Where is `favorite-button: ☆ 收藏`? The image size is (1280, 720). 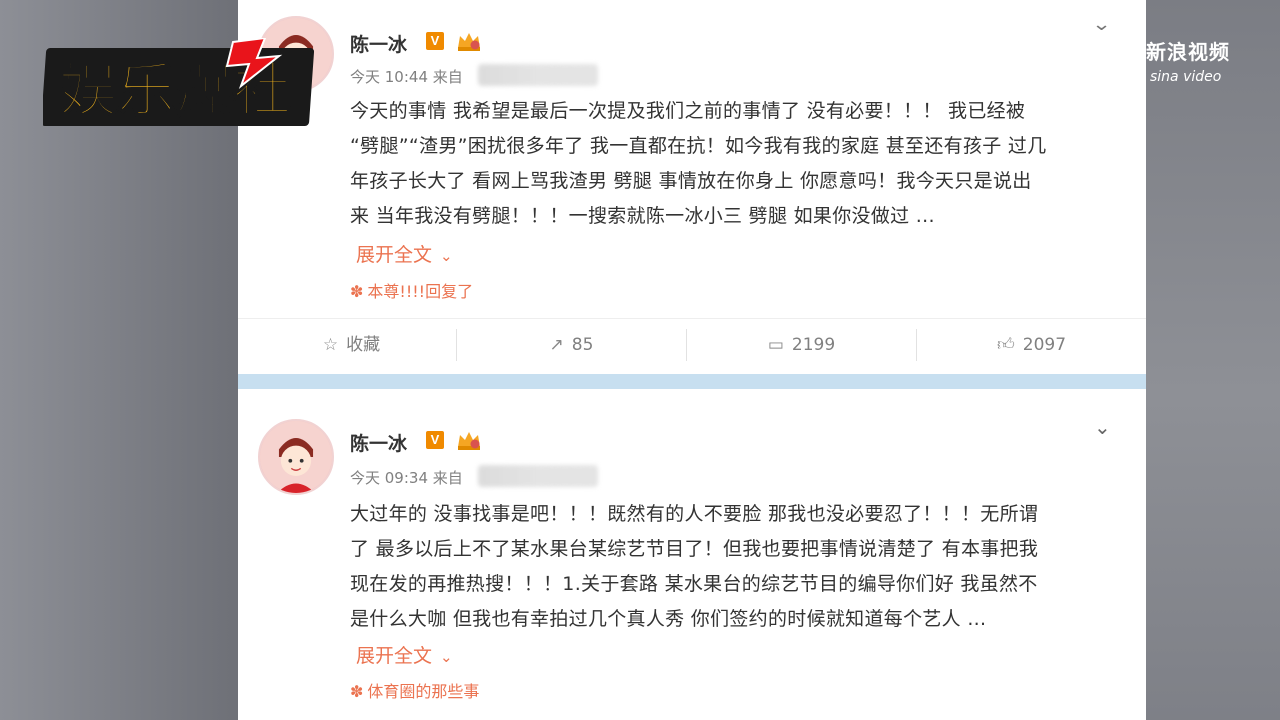 favorite-button: ☆ 收藏 is located at coordinates (351, 345).